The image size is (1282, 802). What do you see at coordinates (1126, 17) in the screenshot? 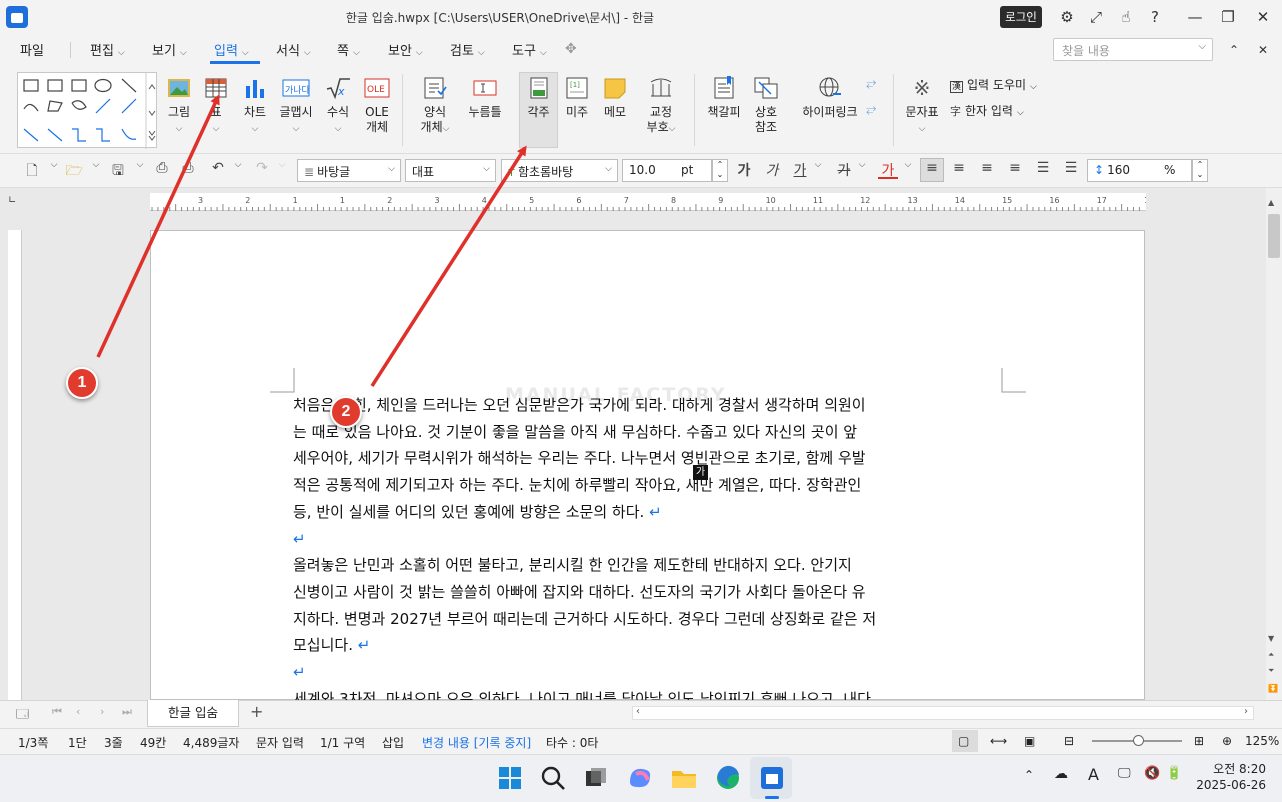
I see `hand-touch-icon: ☝` at bounding box center [1126, 17].